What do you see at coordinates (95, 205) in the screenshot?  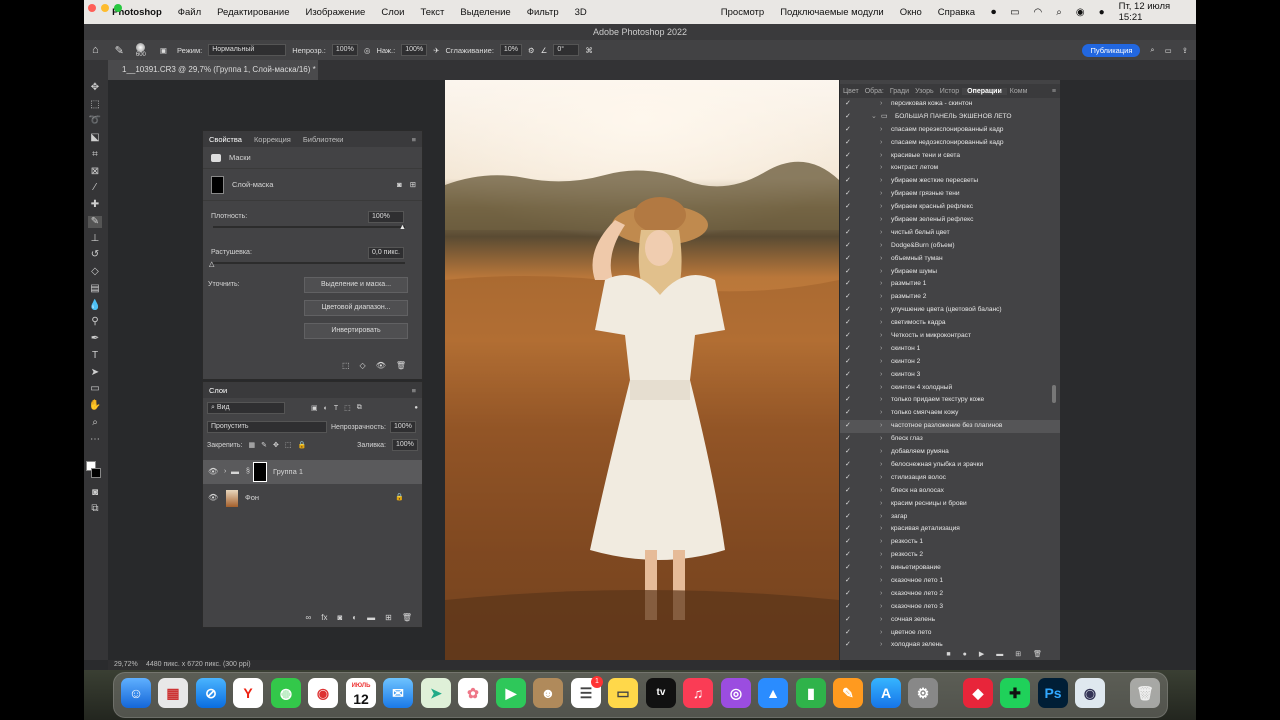 I see `healing-brush-tool-icon: ✚` at bounding box center [95, 205].